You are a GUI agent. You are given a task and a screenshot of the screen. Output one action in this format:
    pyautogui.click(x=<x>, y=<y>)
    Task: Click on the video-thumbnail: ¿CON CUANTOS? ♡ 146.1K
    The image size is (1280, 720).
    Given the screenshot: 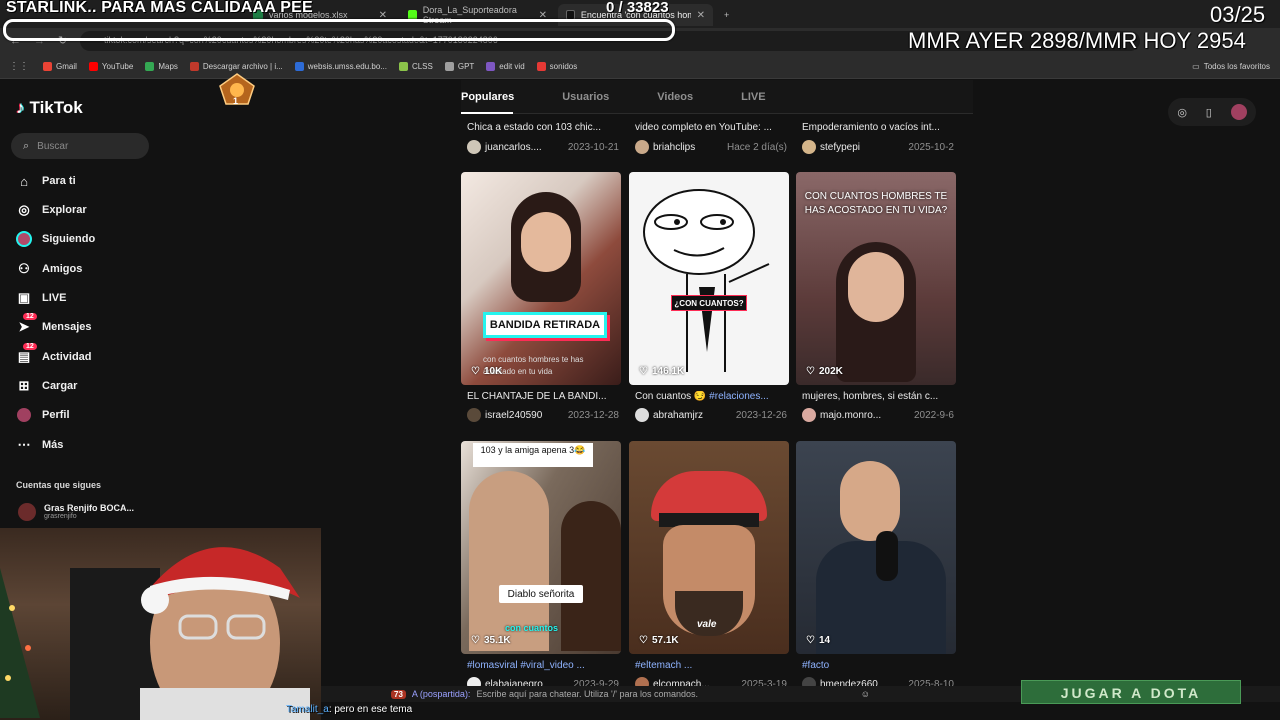 What is the action you would take?
    pyautogui.click(x=709, y=278)
    